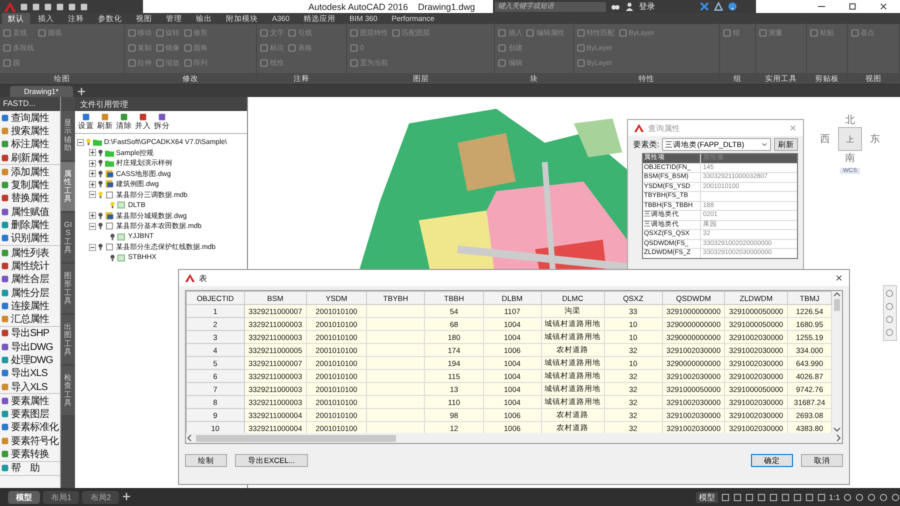 This screenshot has height=506, width=900. What do you see at coordinates (850, 139) in the screenshot?
I see `view-cube: 上` at bounding box center [850, 139].